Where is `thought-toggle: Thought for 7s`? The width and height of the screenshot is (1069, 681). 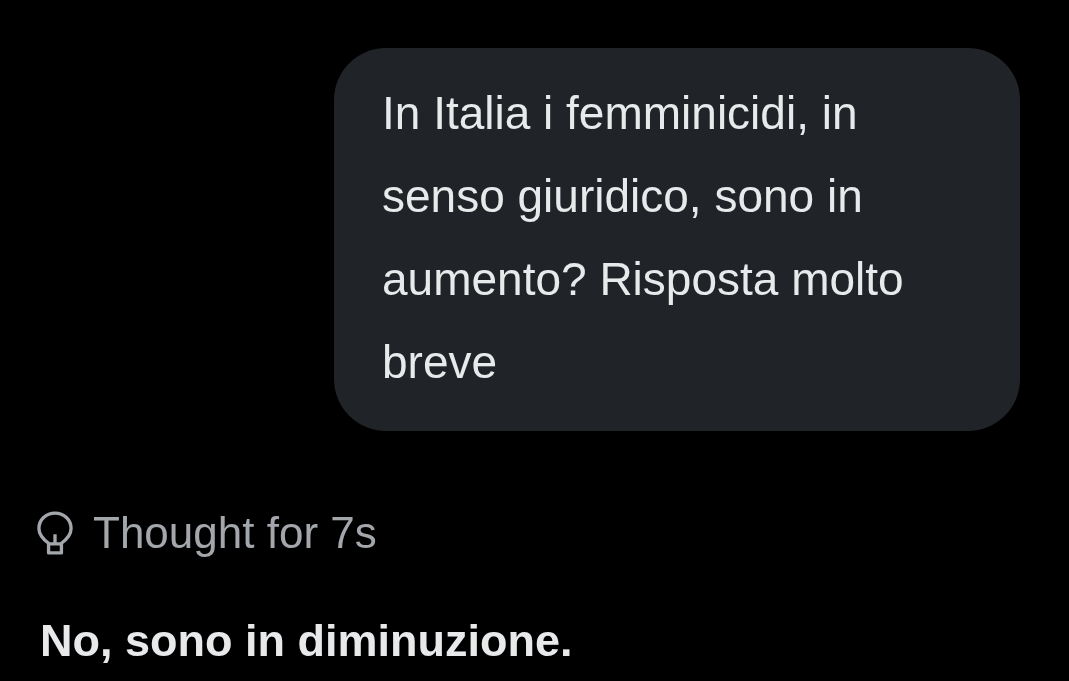 thought-toggle: Thought for 7s is located at coordinates (207, 533).